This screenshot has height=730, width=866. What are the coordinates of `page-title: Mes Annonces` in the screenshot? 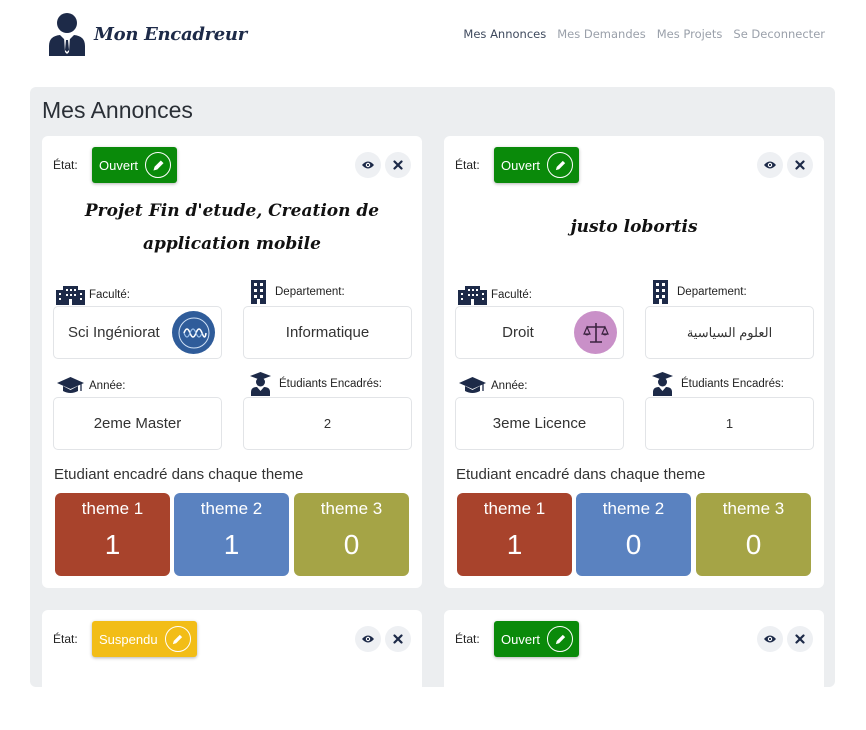 It's located at (117, 110).